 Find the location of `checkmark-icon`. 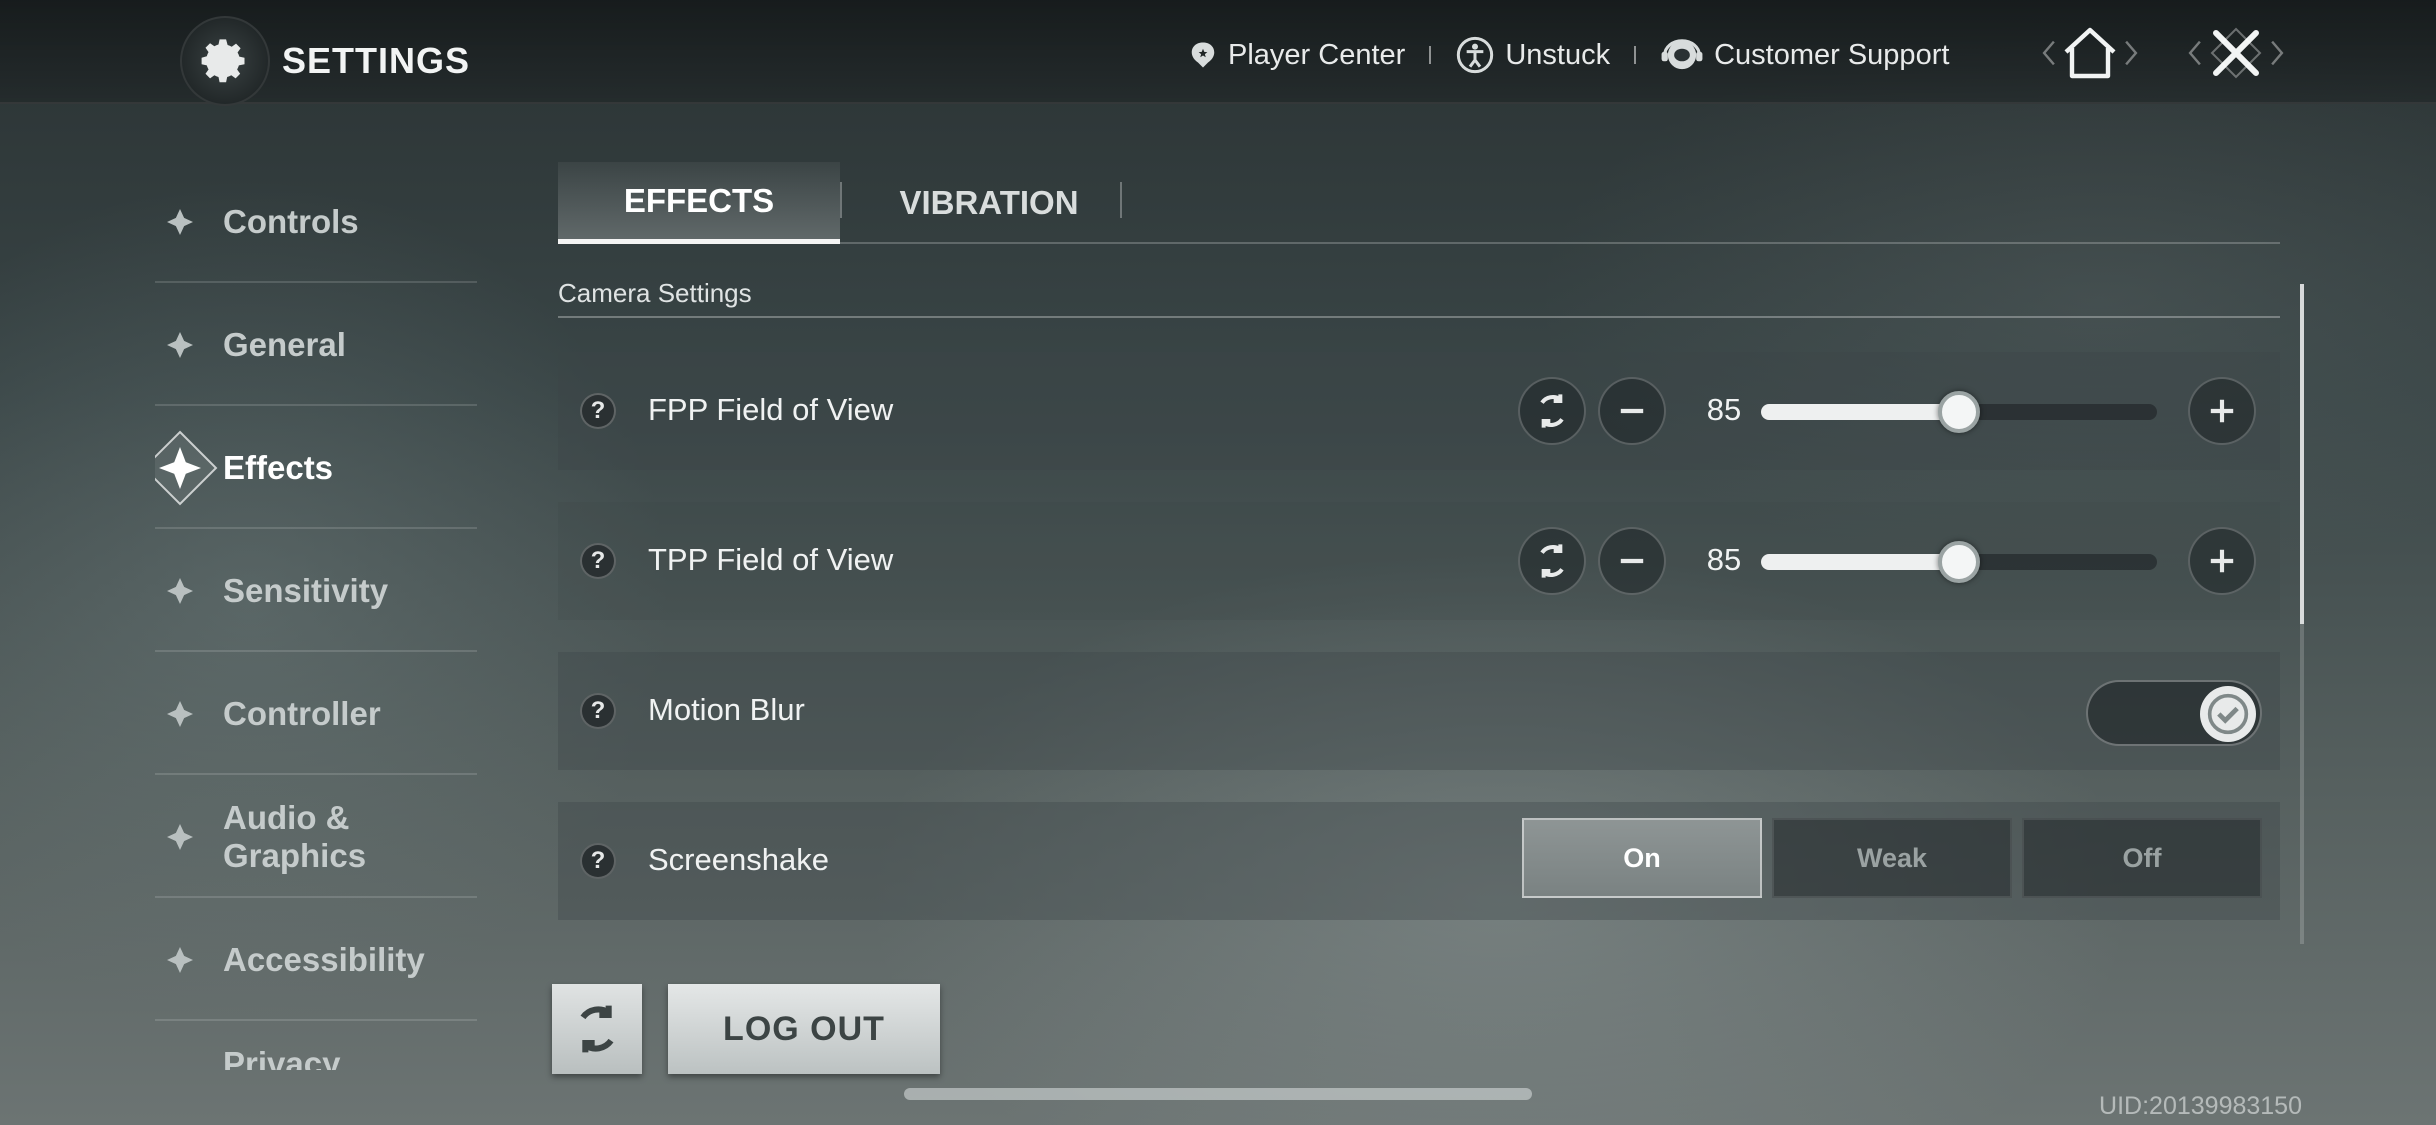

checkmark-icon is located at coordinates (2228, 714).